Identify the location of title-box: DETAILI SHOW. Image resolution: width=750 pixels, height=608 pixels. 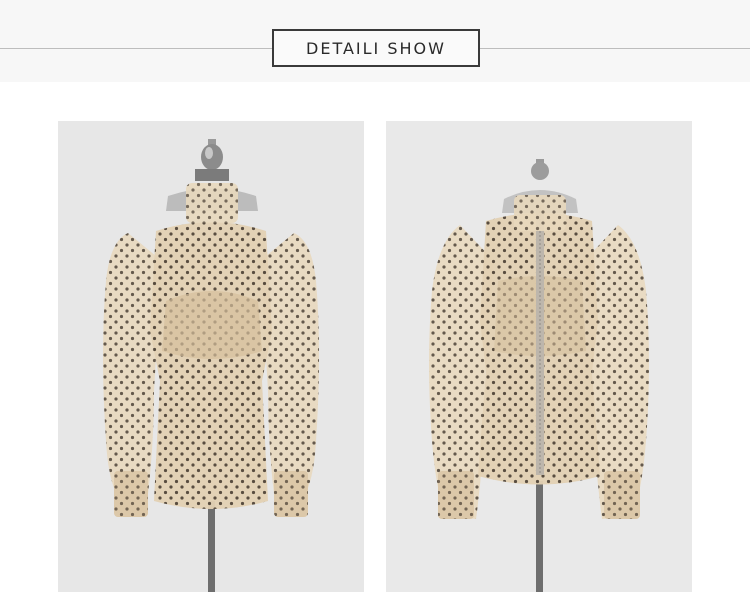
(376, 48).